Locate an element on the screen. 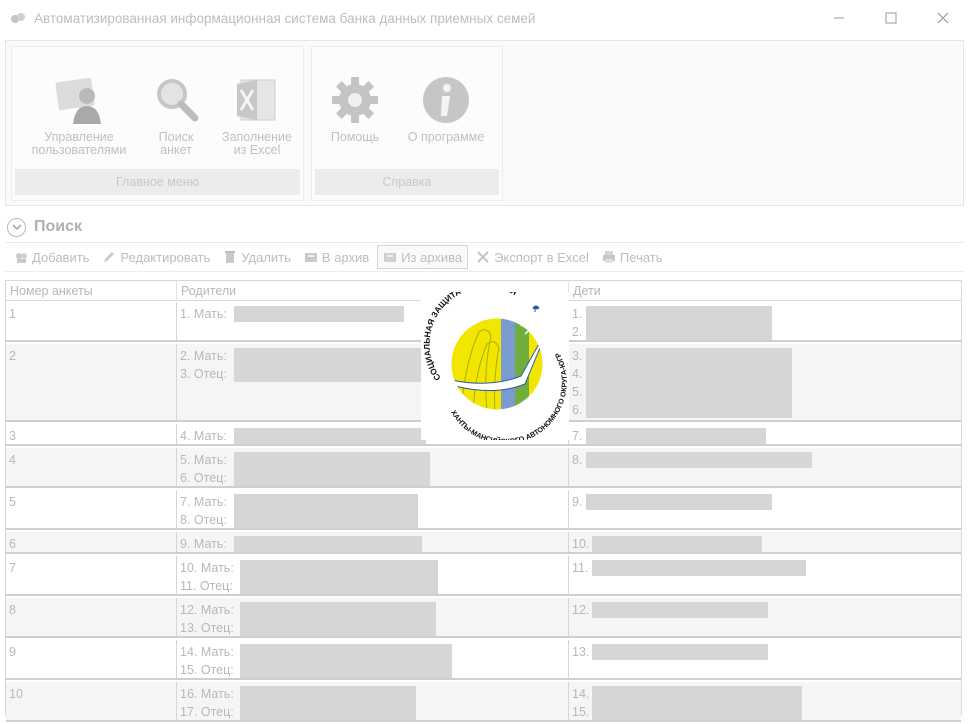 The width and height of the screenshot is (969, 724). table-row: 4 5. Мать: 6. Отец: 8. is located at coordinates (483, 468).